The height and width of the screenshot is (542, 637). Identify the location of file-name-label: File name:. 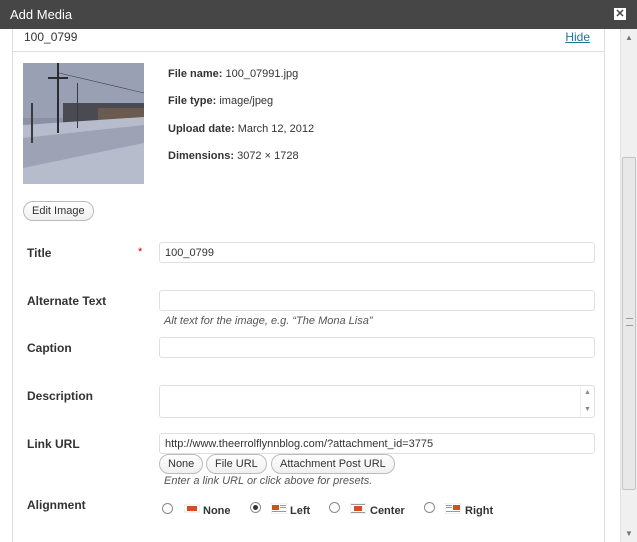
(195, 74).